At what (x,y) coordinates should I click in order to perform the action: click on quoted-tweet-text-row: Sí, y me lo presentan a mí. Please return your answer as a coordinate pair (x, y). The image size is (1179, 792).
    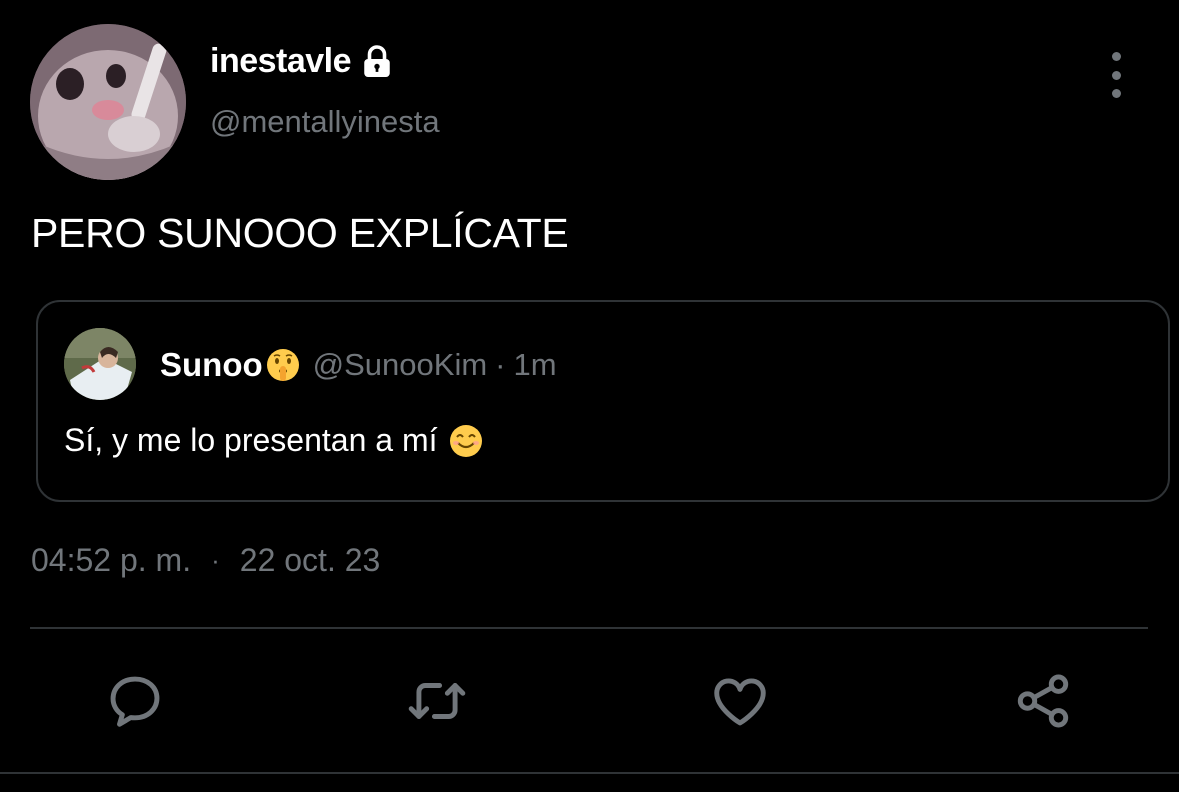
    Looking at the image, I should click on (274, 440).